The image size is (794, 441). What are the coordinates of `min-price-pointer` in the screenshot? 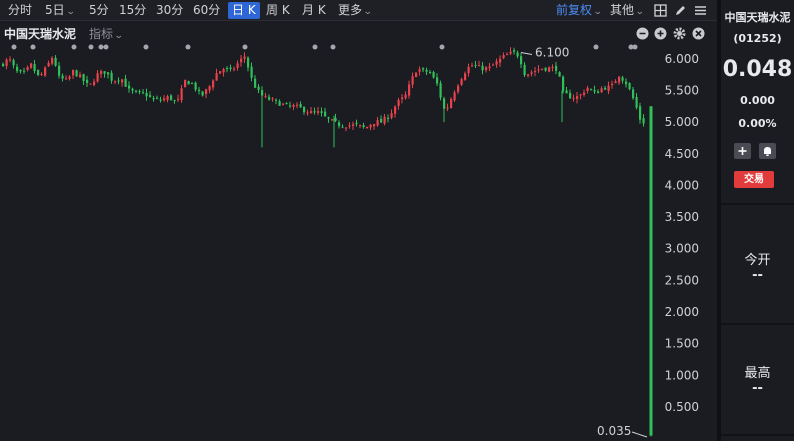 It's located at (639, 434).